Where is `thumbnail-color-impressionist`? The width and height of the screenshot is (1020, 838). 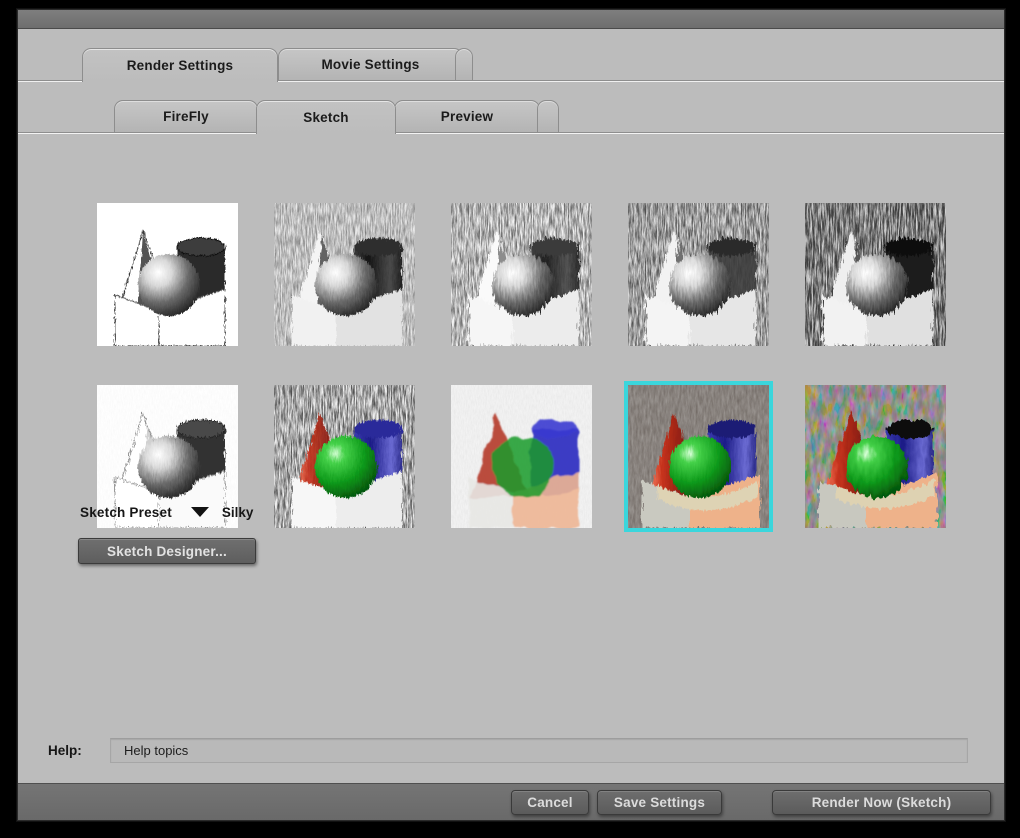 thumbnail-color-impressionist is located at coordinates (875, 456).